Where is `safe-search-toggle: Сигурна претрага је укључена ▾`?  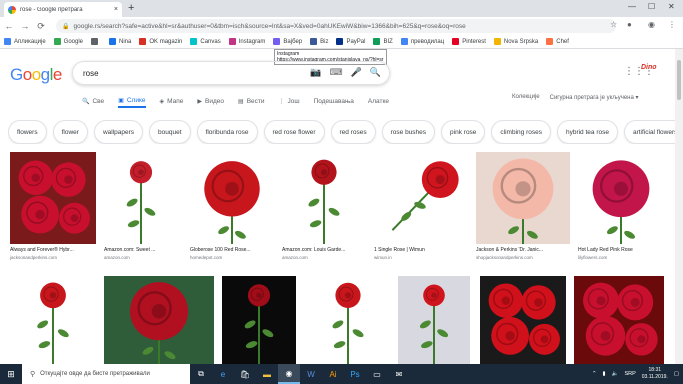 safe-search-toggle: Сигурна претрага је укључена ▾ is located at coordinates (594, 97).